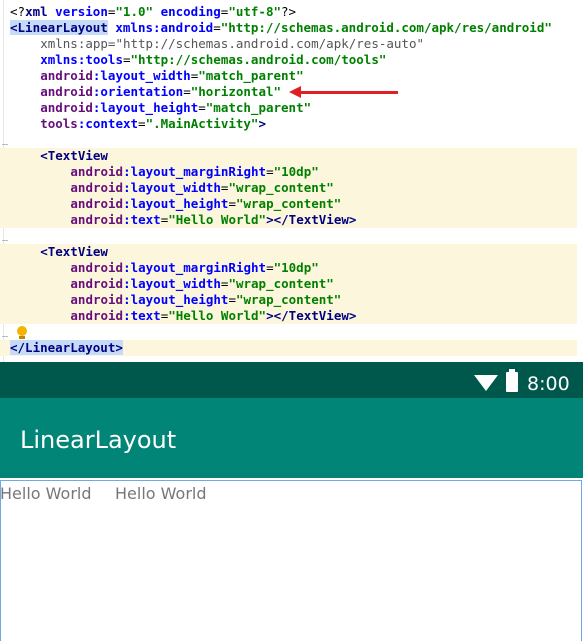 The image size is (583, 641). Describe the element at coordinates (18, 11) in the screenshot. I see `code-token: <?` at that location.